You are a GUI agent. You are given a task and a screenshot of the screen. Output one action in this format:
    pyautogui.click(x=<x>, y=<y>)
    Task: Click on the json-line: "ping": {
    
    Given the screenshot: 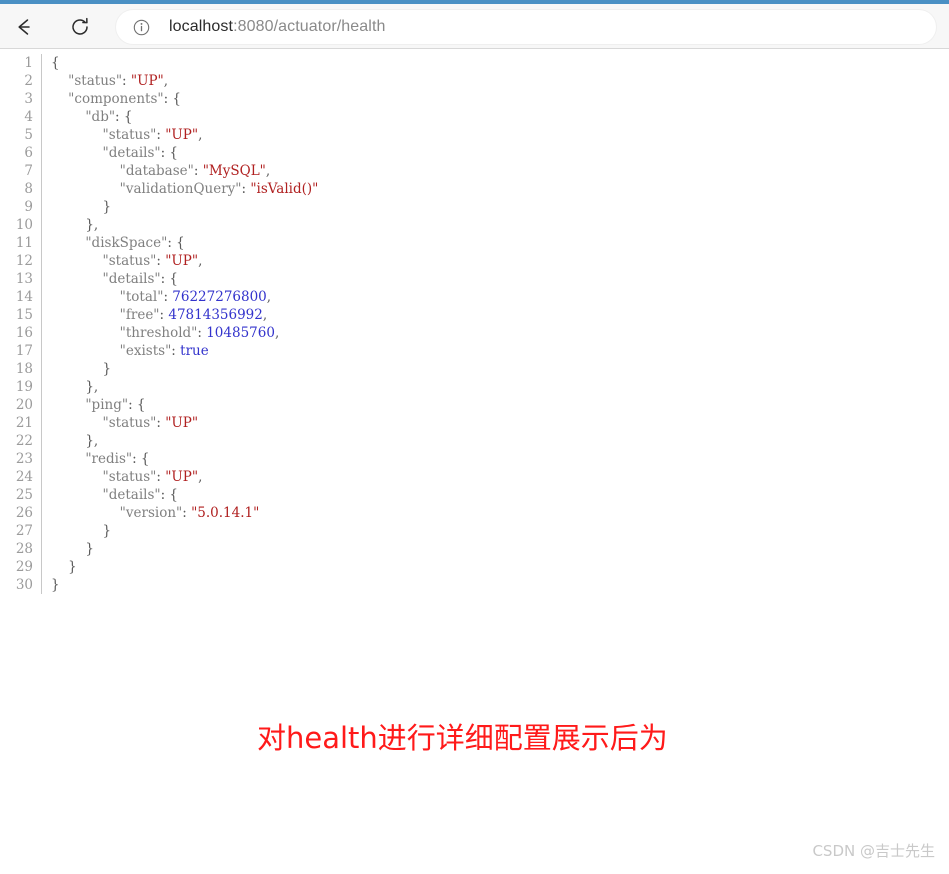 What is the action you would take?
    pyautogui.click(x=184, y=405)
    